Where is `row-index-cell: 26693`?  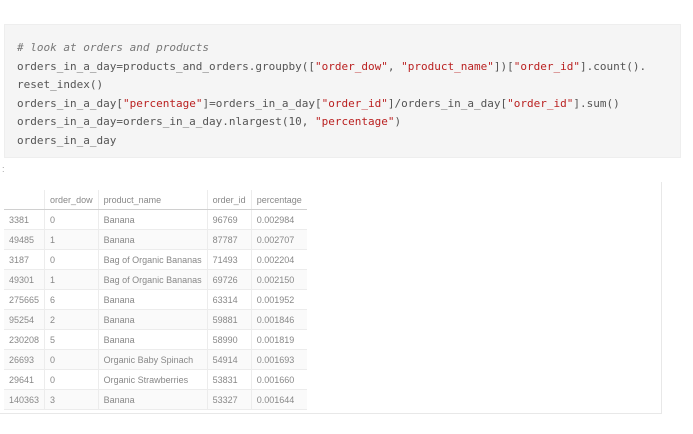 row-index-cell: 26693 is located at coordinates (25, 359).